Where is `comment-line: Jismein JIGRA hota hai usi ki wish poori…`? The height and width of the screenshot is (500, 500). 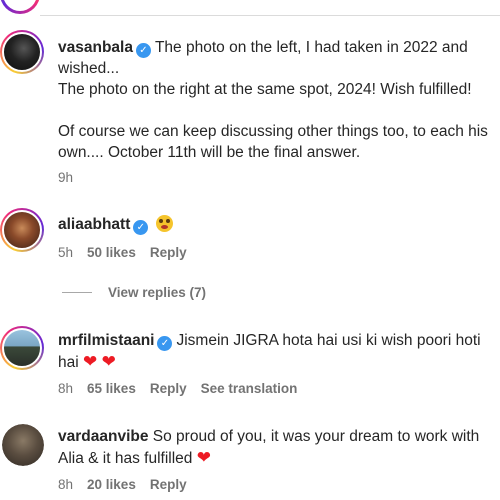 comment-line: Jismein JIGRA hota hai usi ki wish poori… is located at coordinates (328, 340).